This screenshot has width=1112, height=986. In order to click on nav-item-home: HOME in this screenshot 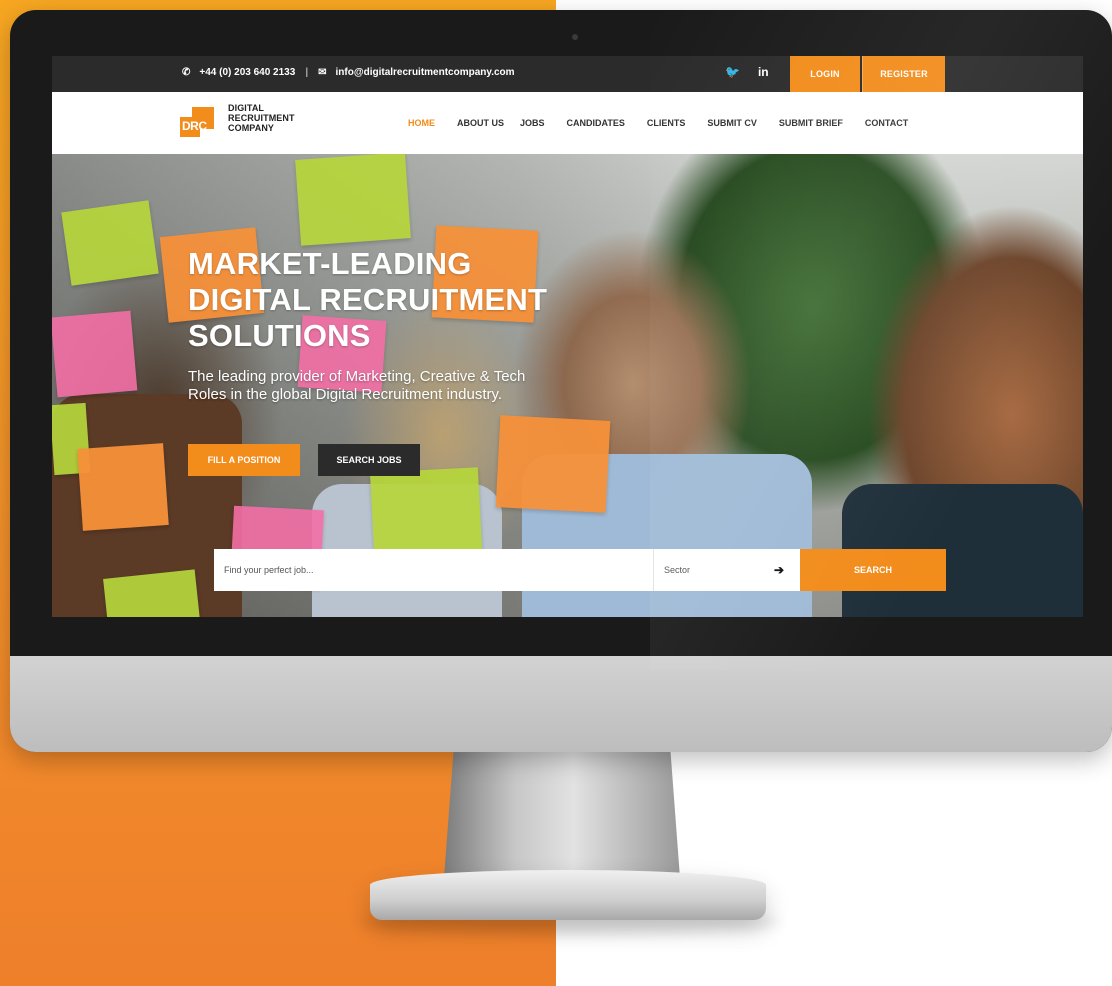, I will do `click(421, 123)`.